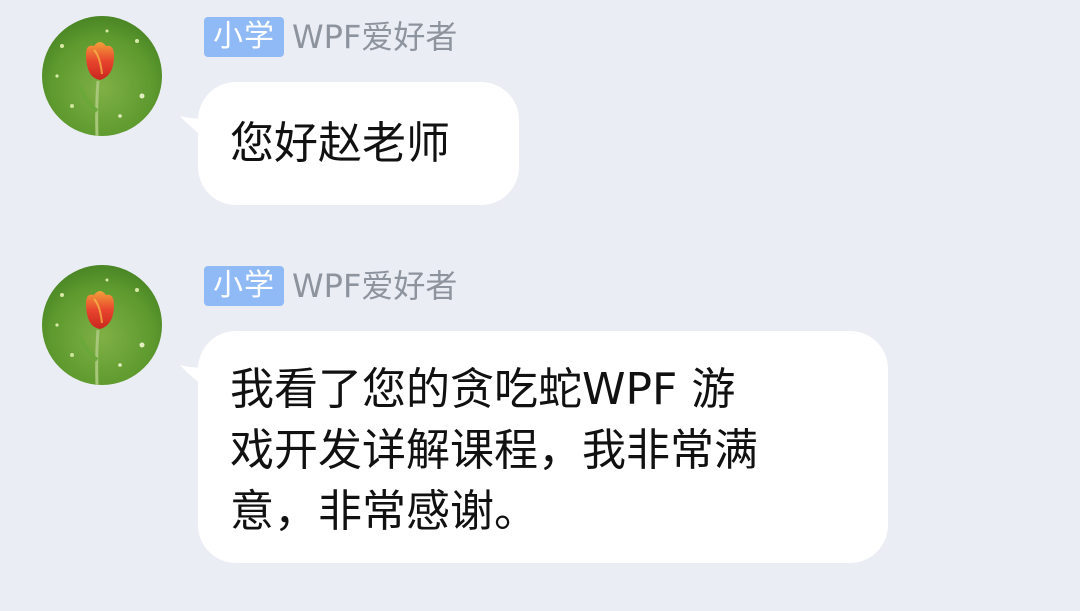 The image size is (1080, 611). Describe the element at coordinates (494, 450) in the screenshot. I see `message-text: 我看了您的贪吃蛇WPF 游 戏开发详解课程，我非常满 意，非常感谢。` at that location.